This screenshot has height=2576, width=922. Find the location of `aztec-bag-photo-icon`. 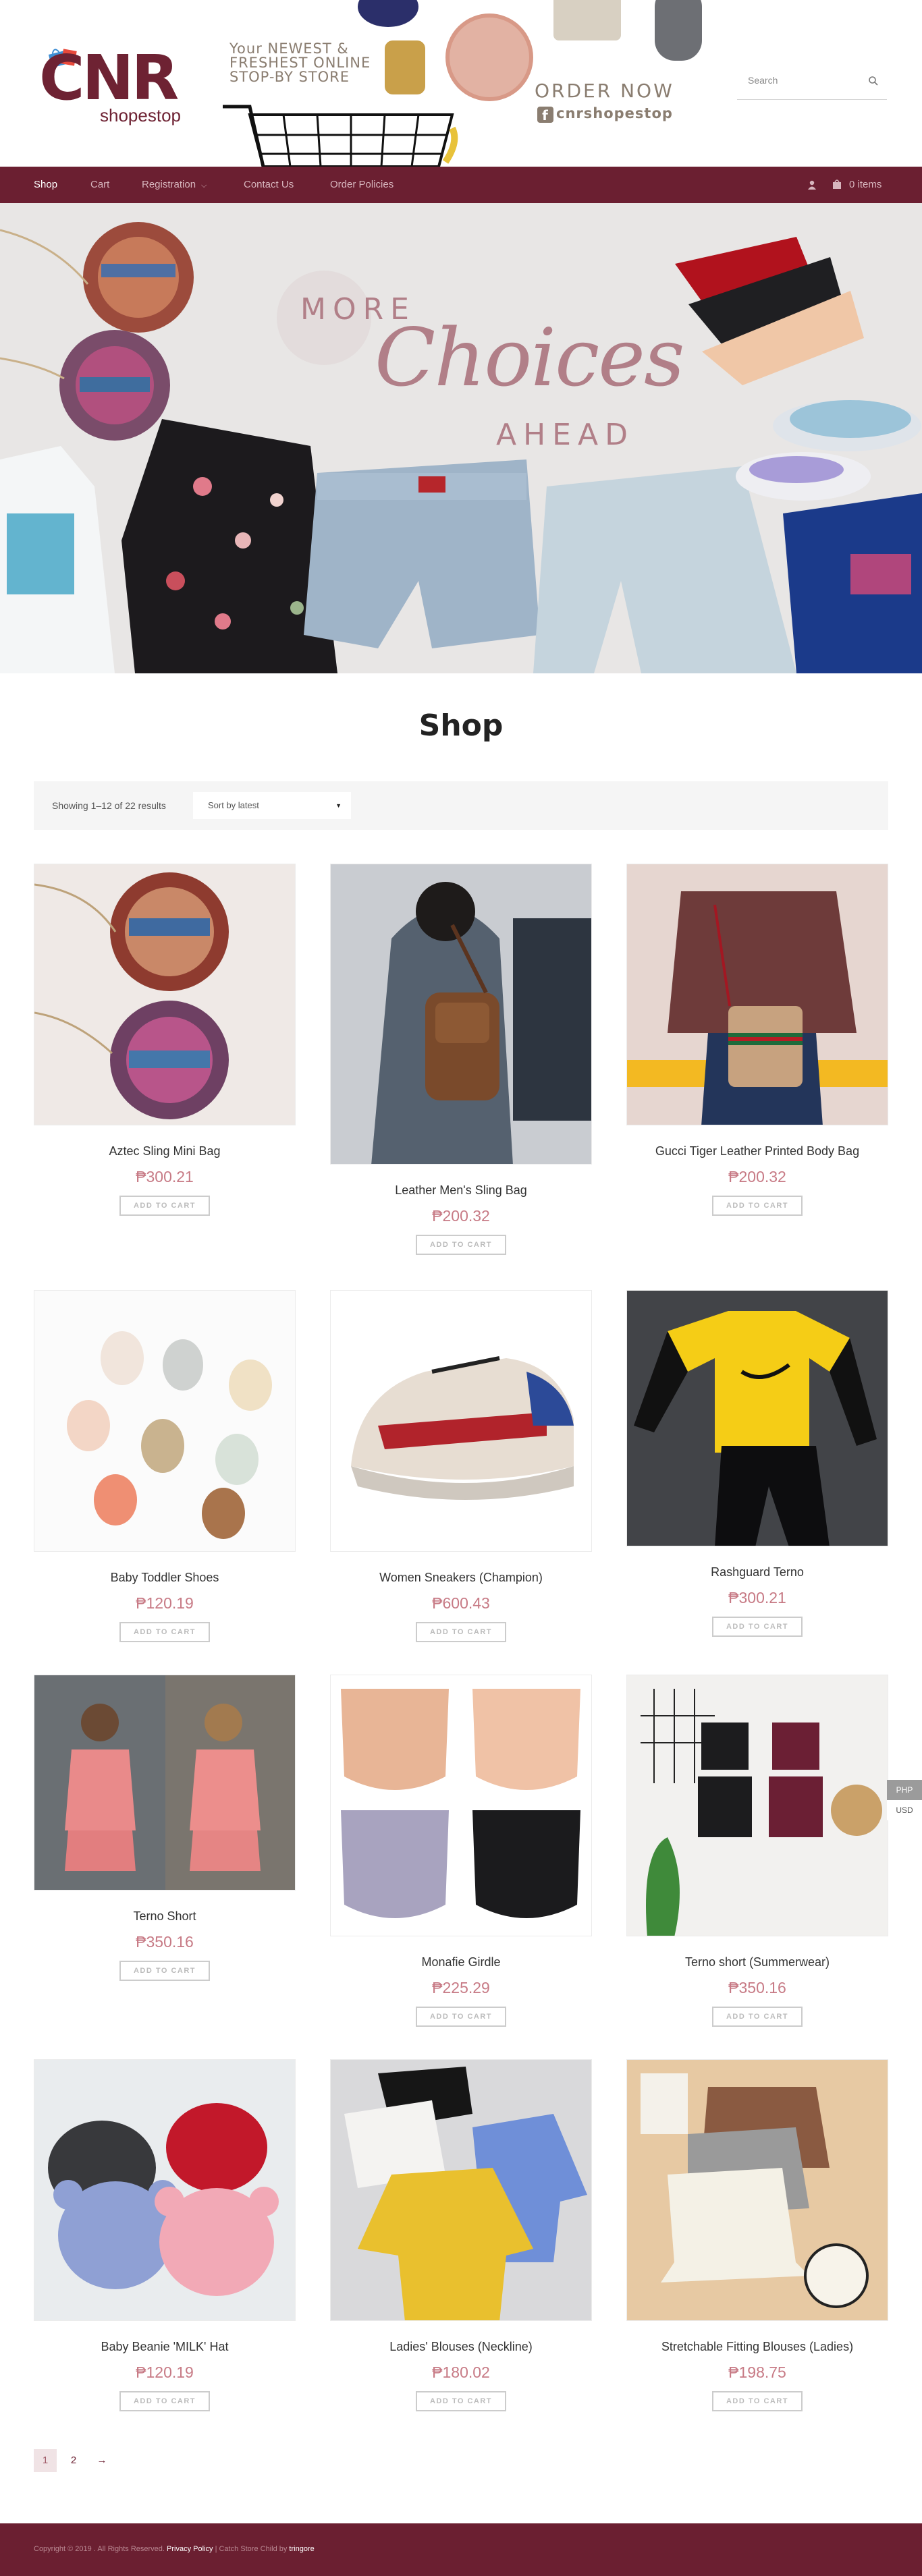

aztec-bag-photo-icon is located at coordinates (165, 994).